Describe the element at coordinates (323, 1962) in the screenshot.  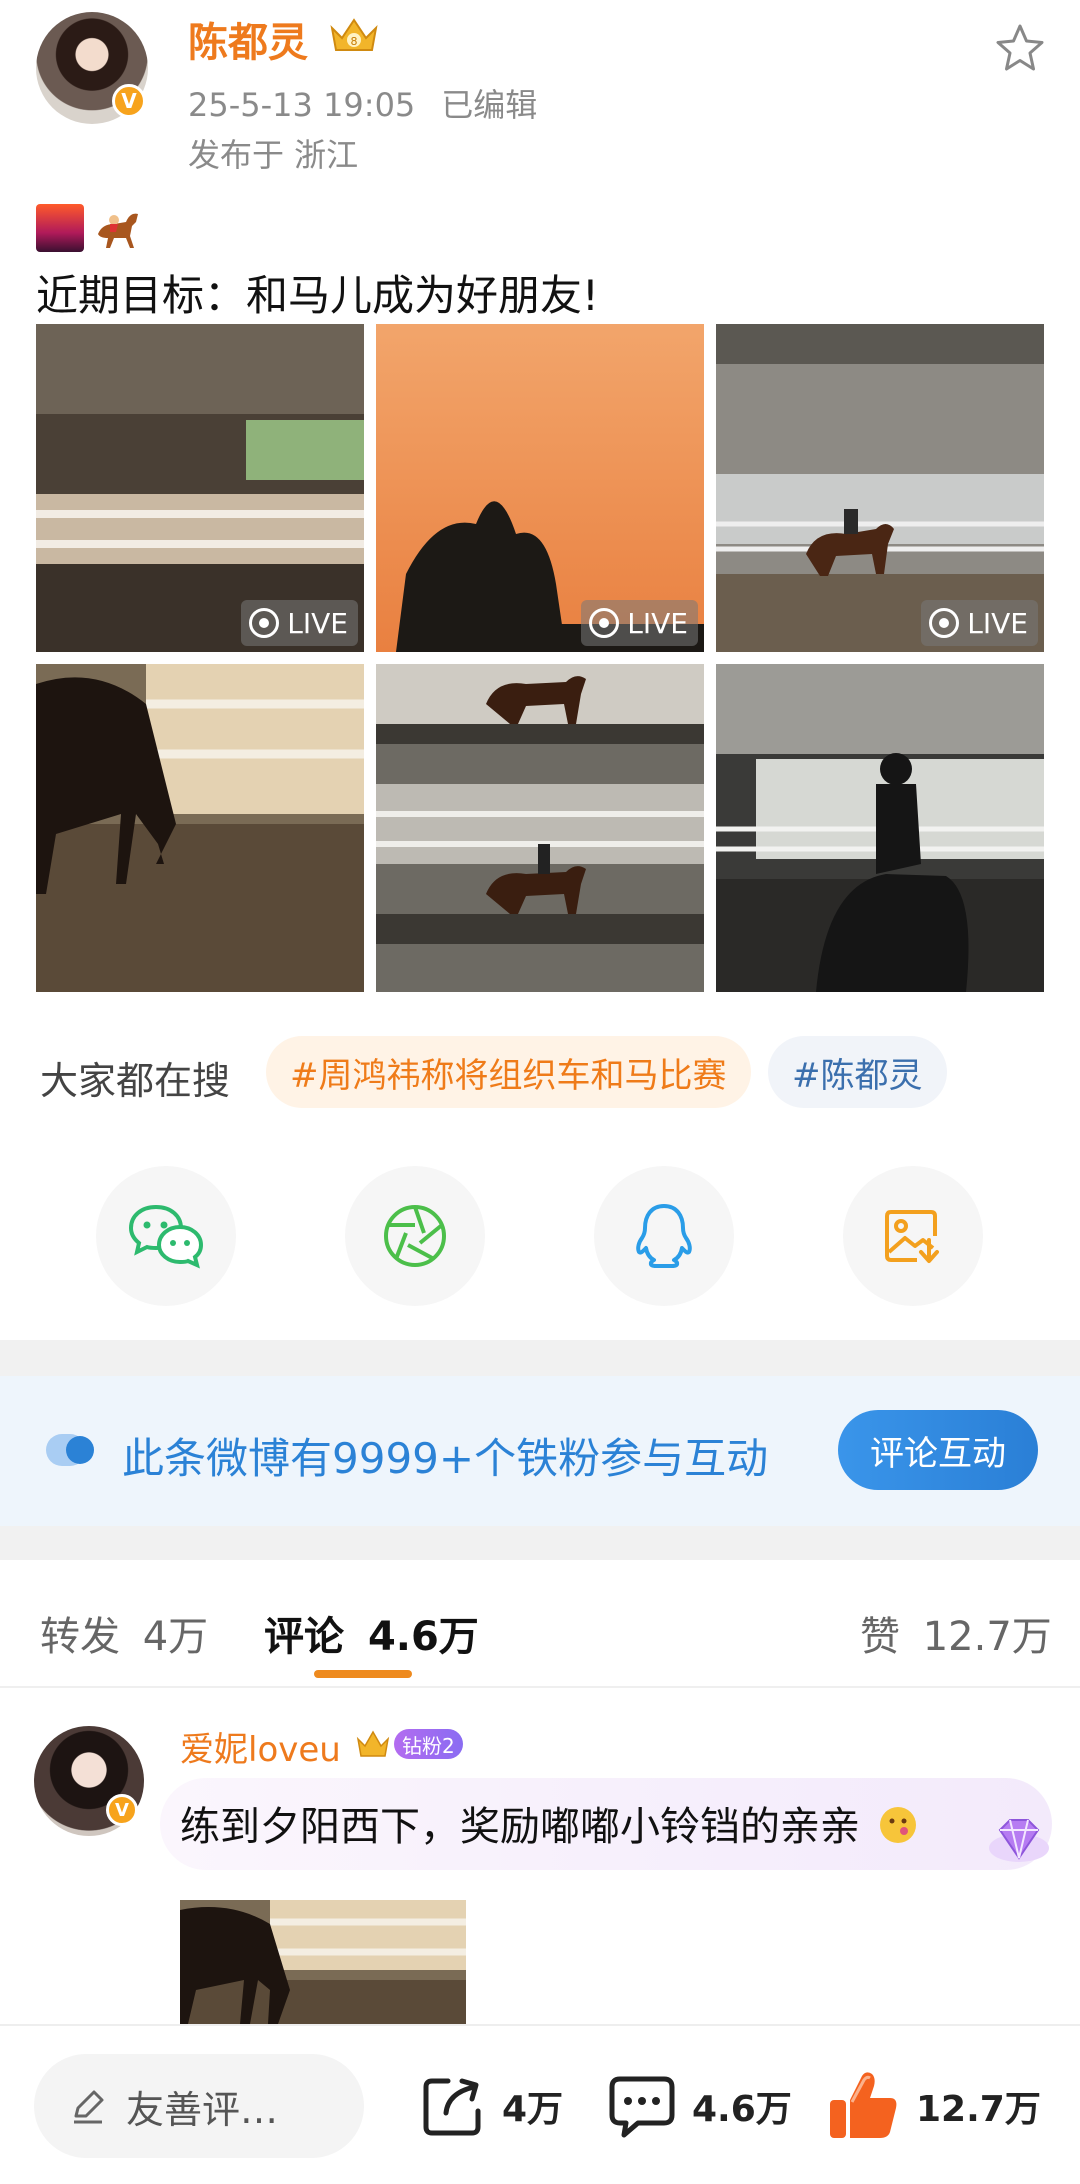
I see `comment-photo` at that location.